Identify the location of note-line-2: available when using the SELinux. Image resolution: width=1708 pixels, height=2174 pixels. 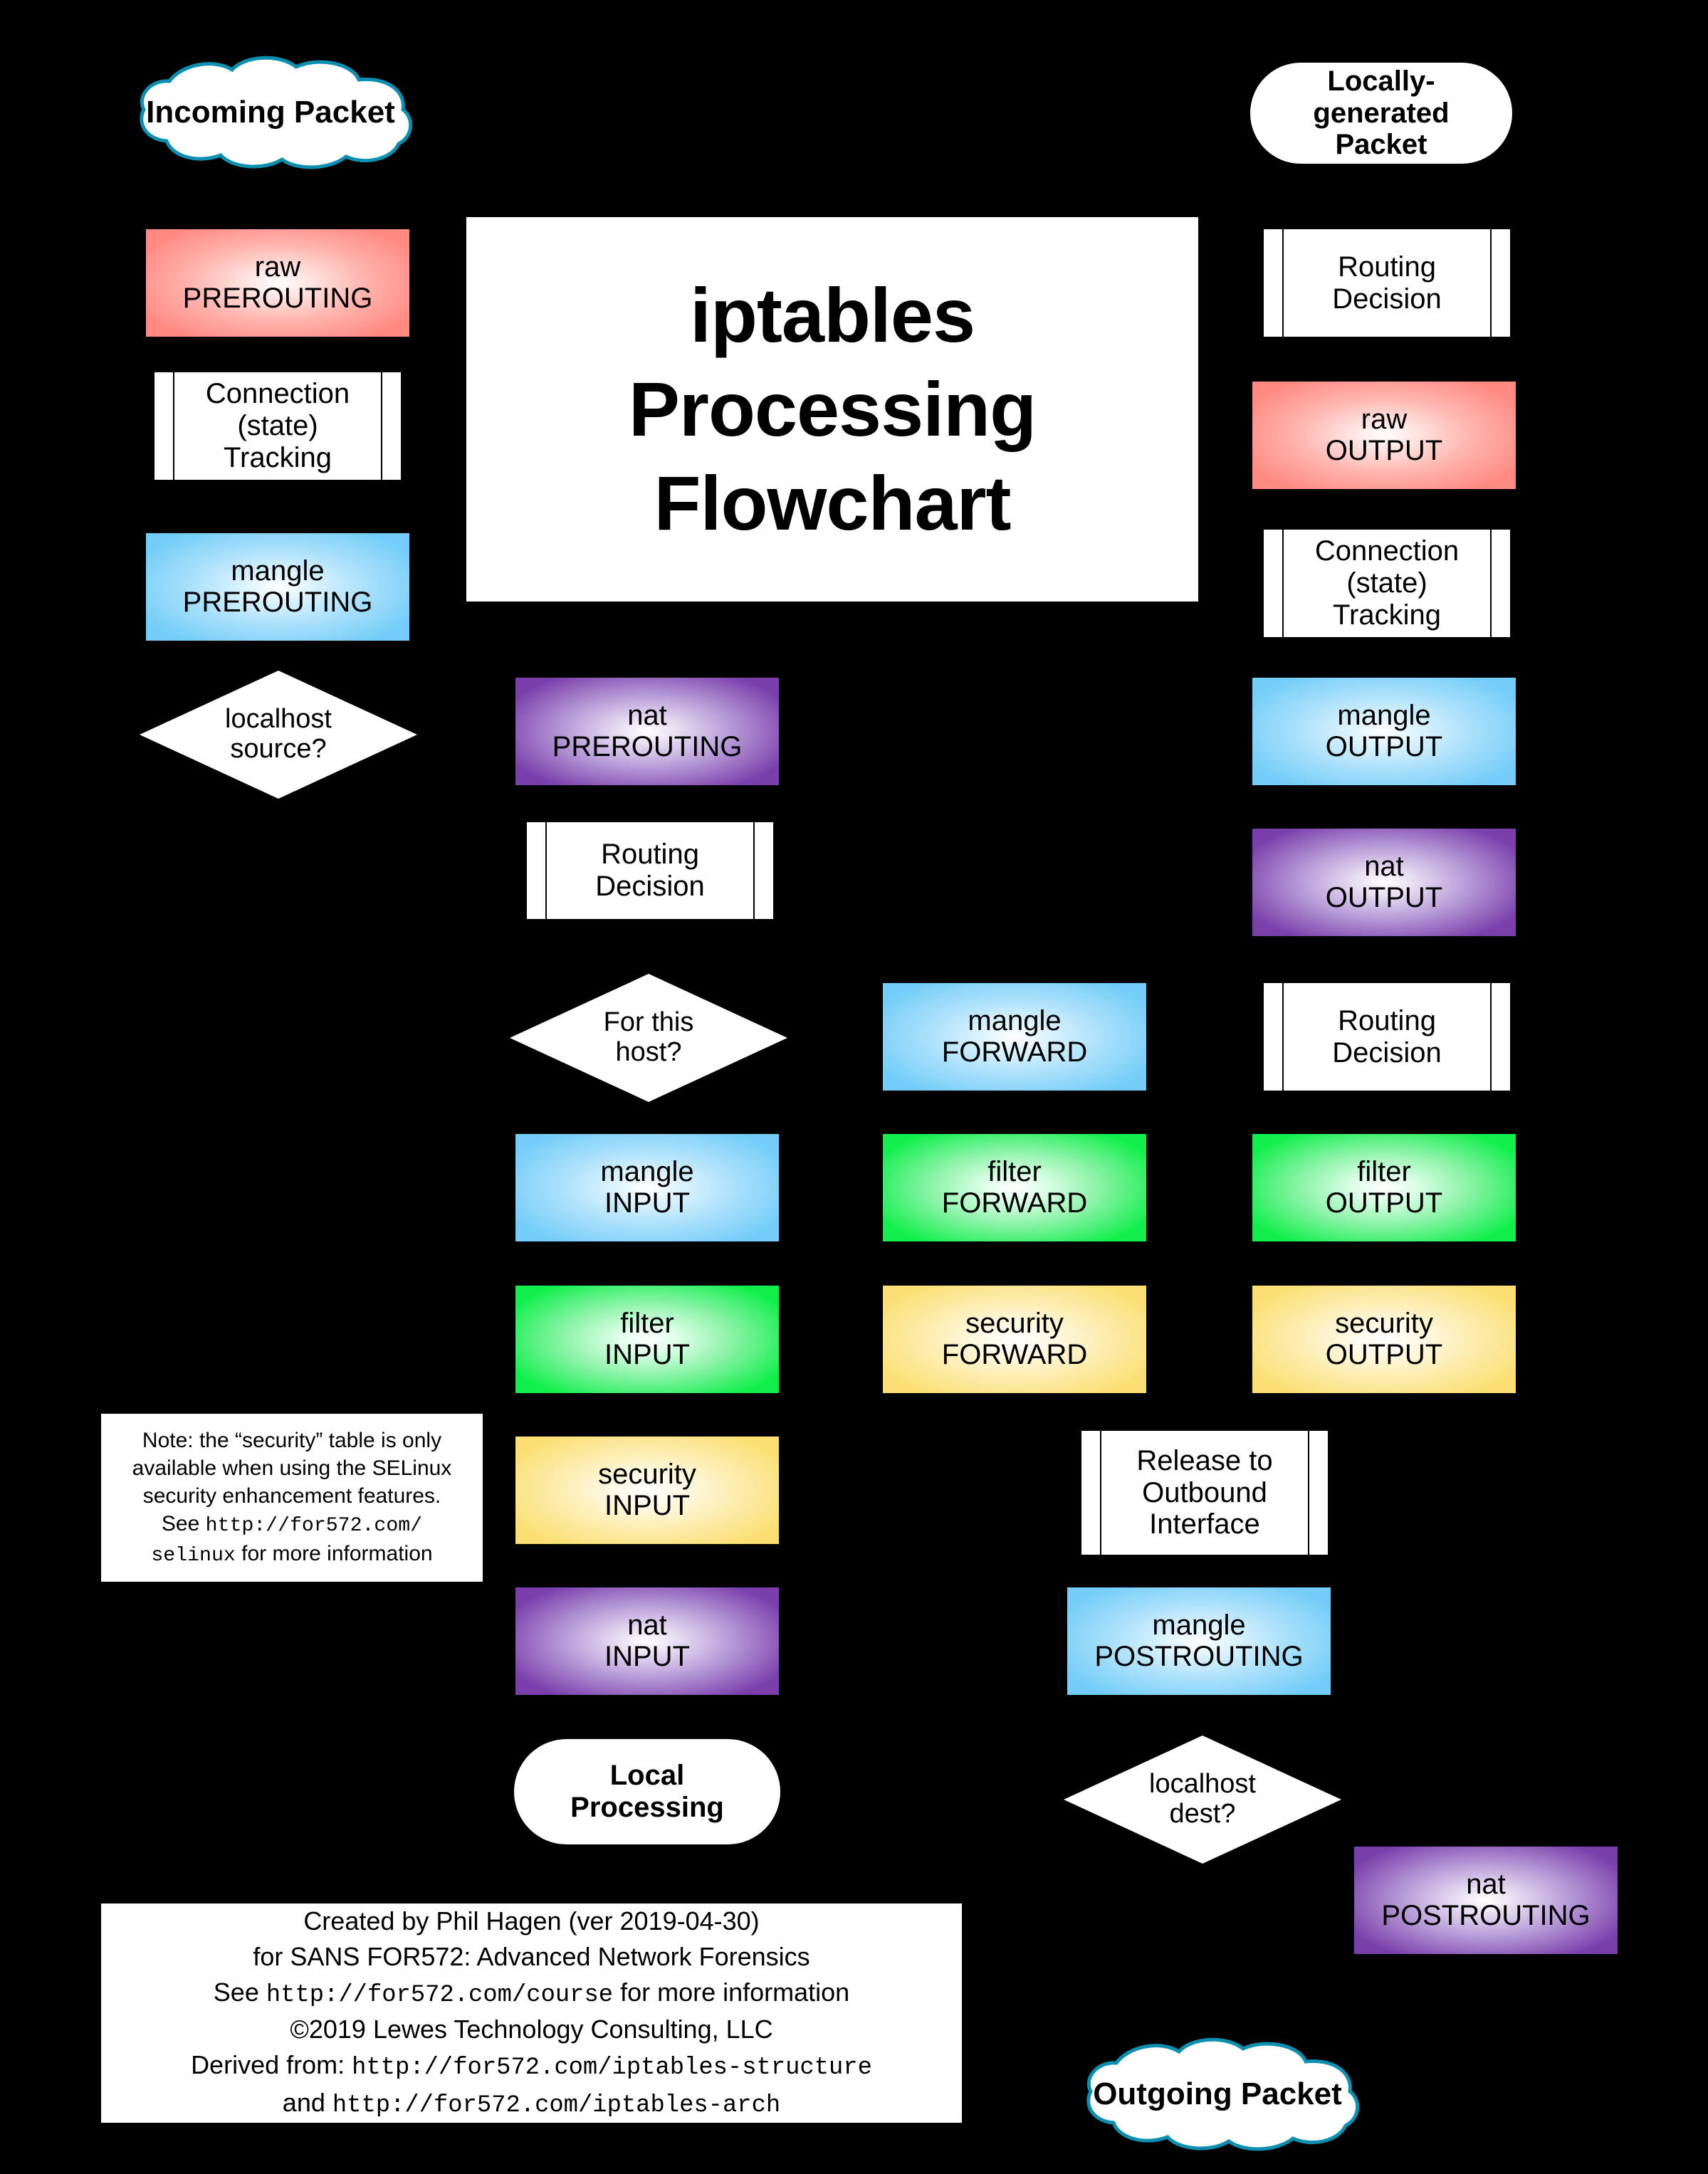
(292, 1468).